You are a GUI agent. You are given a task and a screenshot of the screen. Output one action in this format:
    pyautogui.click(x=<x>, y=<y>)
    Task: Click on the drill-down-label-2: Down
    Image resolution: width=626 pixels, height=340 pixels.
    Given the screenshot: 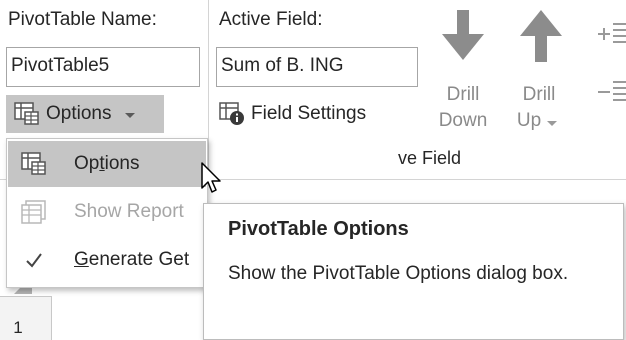 What is the action you would take?
    pyautogui.click(x=463, y=120)
    